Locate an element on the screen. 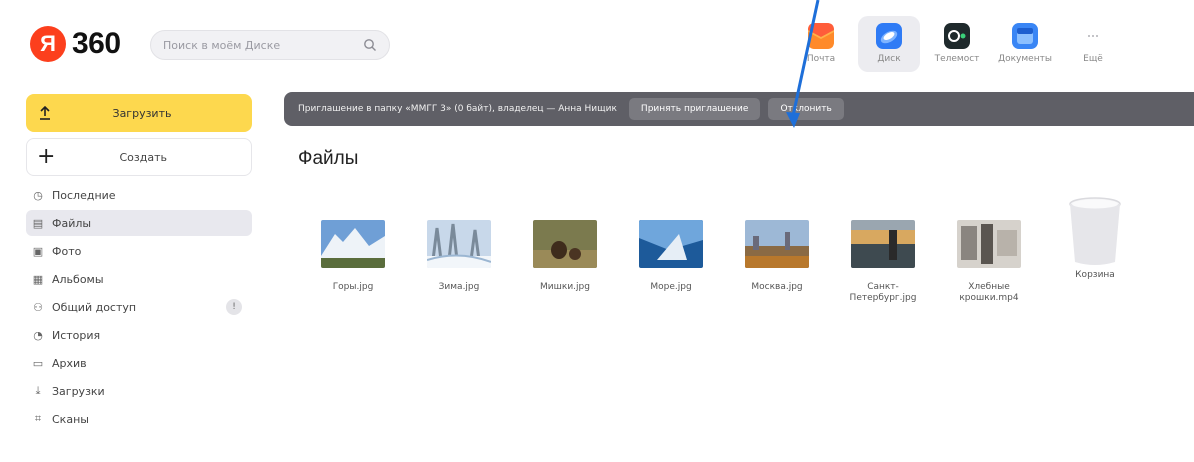 The height and width of the screenshot is (462, 1194). create-button: + Создать is located at coordinates (139, 157).